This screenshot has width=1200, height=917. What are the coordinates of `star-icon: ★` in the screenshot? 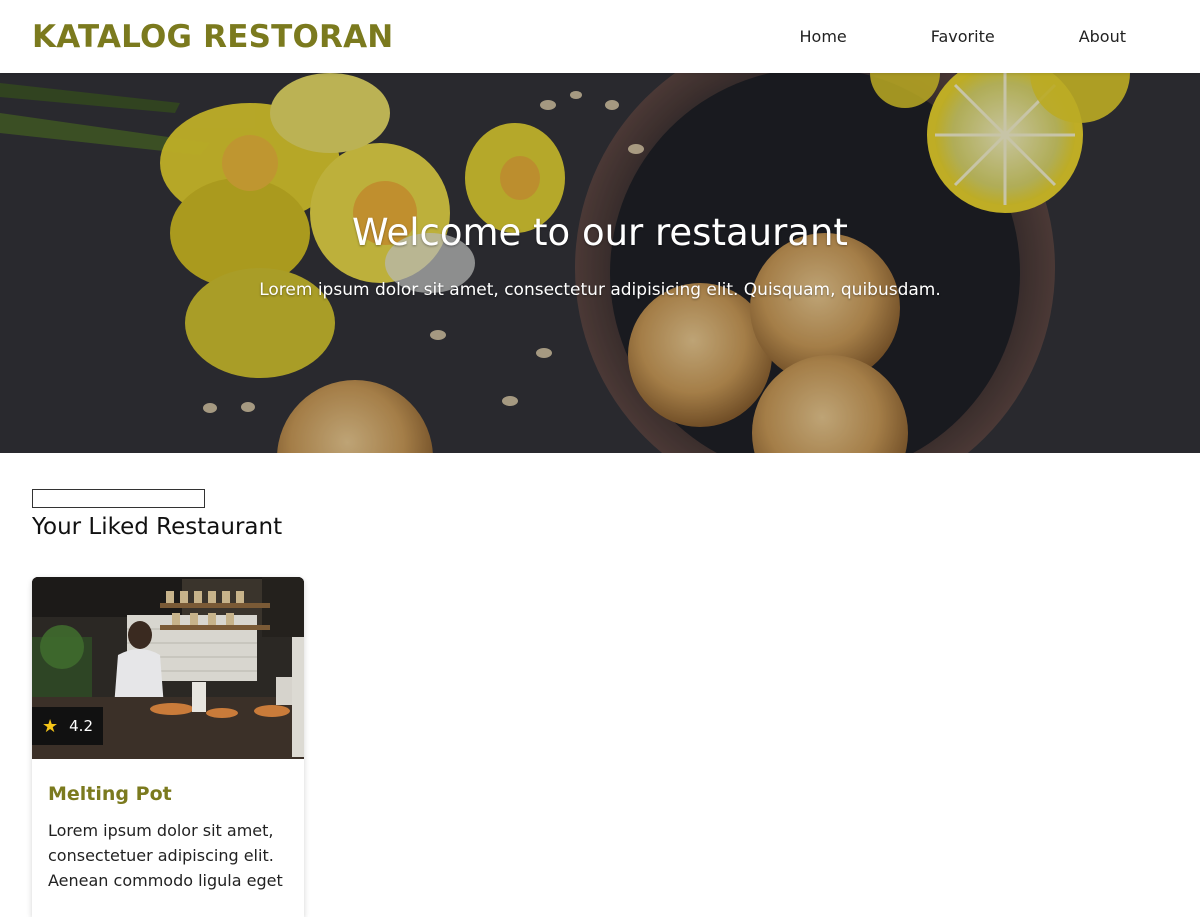 It's located at (50, 726).